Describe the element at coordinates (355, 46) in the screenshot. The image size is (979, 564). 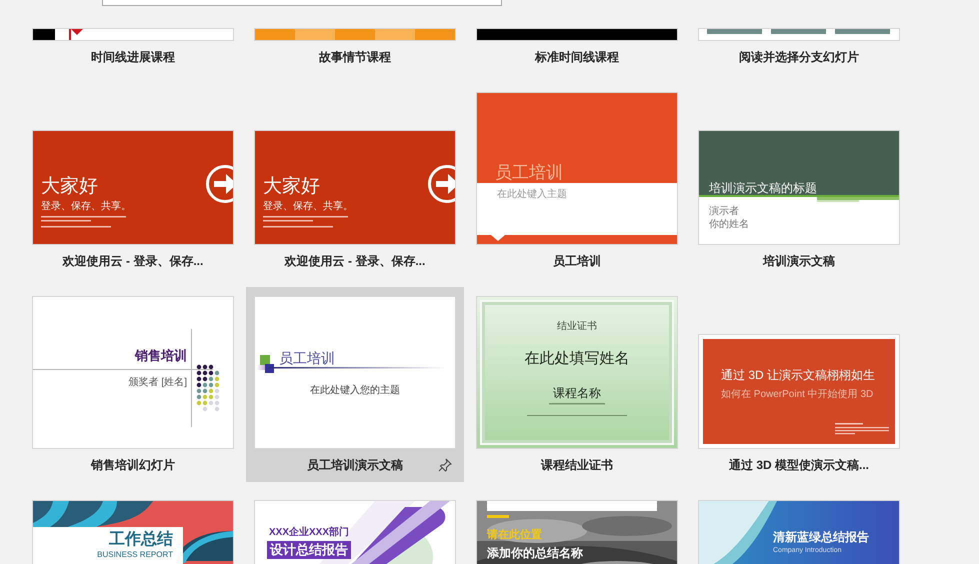
I see `template-tile: 故事情节课程` at that location.